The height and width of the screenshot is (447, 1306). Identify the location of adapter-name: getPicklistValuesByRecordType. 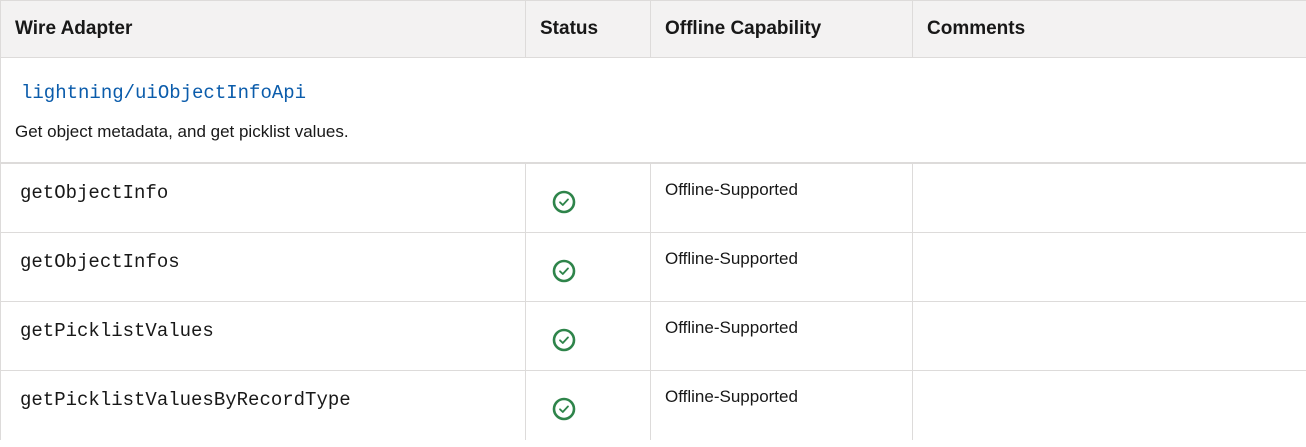
(263, 405).